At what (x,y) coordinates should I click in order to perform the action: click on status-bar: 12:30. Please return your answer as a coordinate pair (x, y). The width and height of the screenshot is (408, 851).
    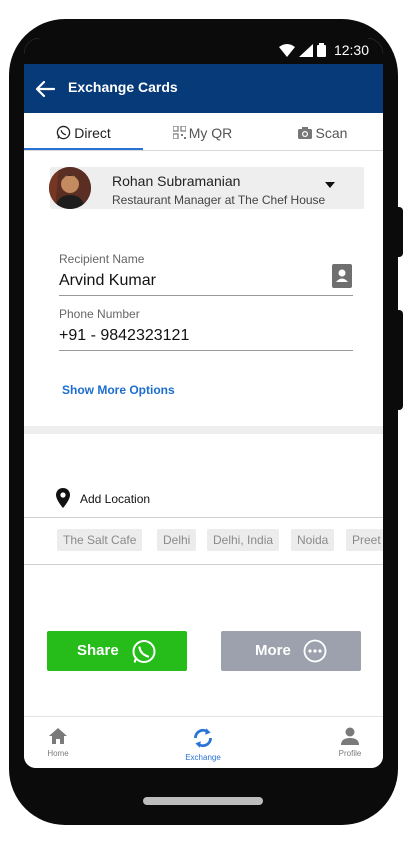
    Looking at the image, I should click on (203, 51).